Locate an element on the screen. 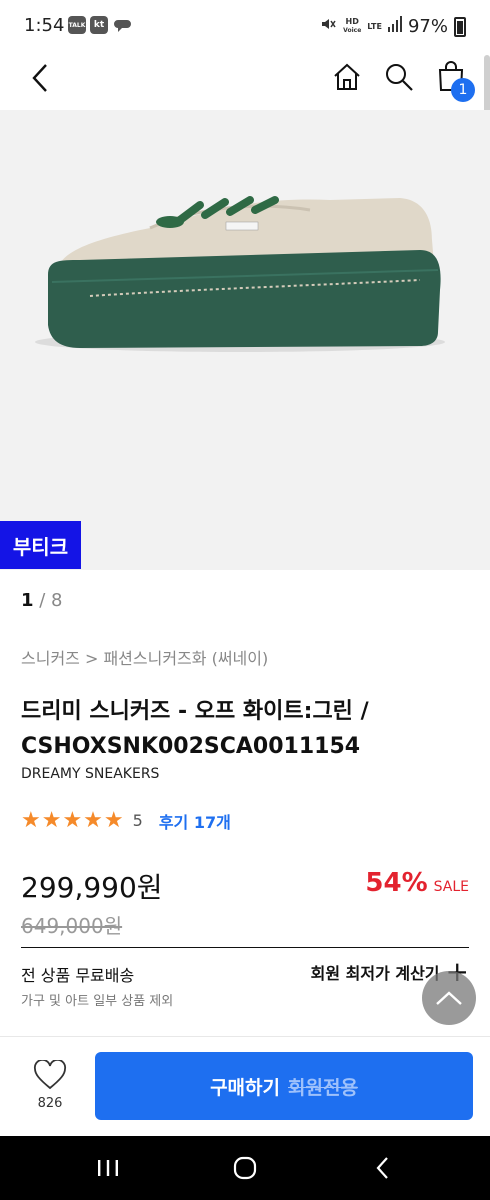  lte-icon: LTE is located at coordinates (374, 26).